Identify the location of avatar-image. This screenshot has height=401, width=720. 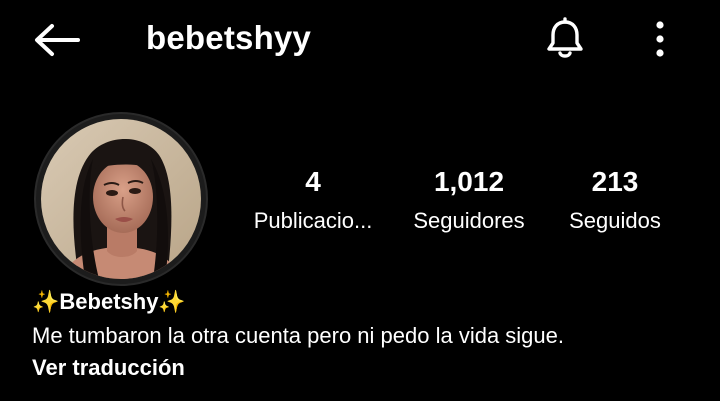
(121, 199).